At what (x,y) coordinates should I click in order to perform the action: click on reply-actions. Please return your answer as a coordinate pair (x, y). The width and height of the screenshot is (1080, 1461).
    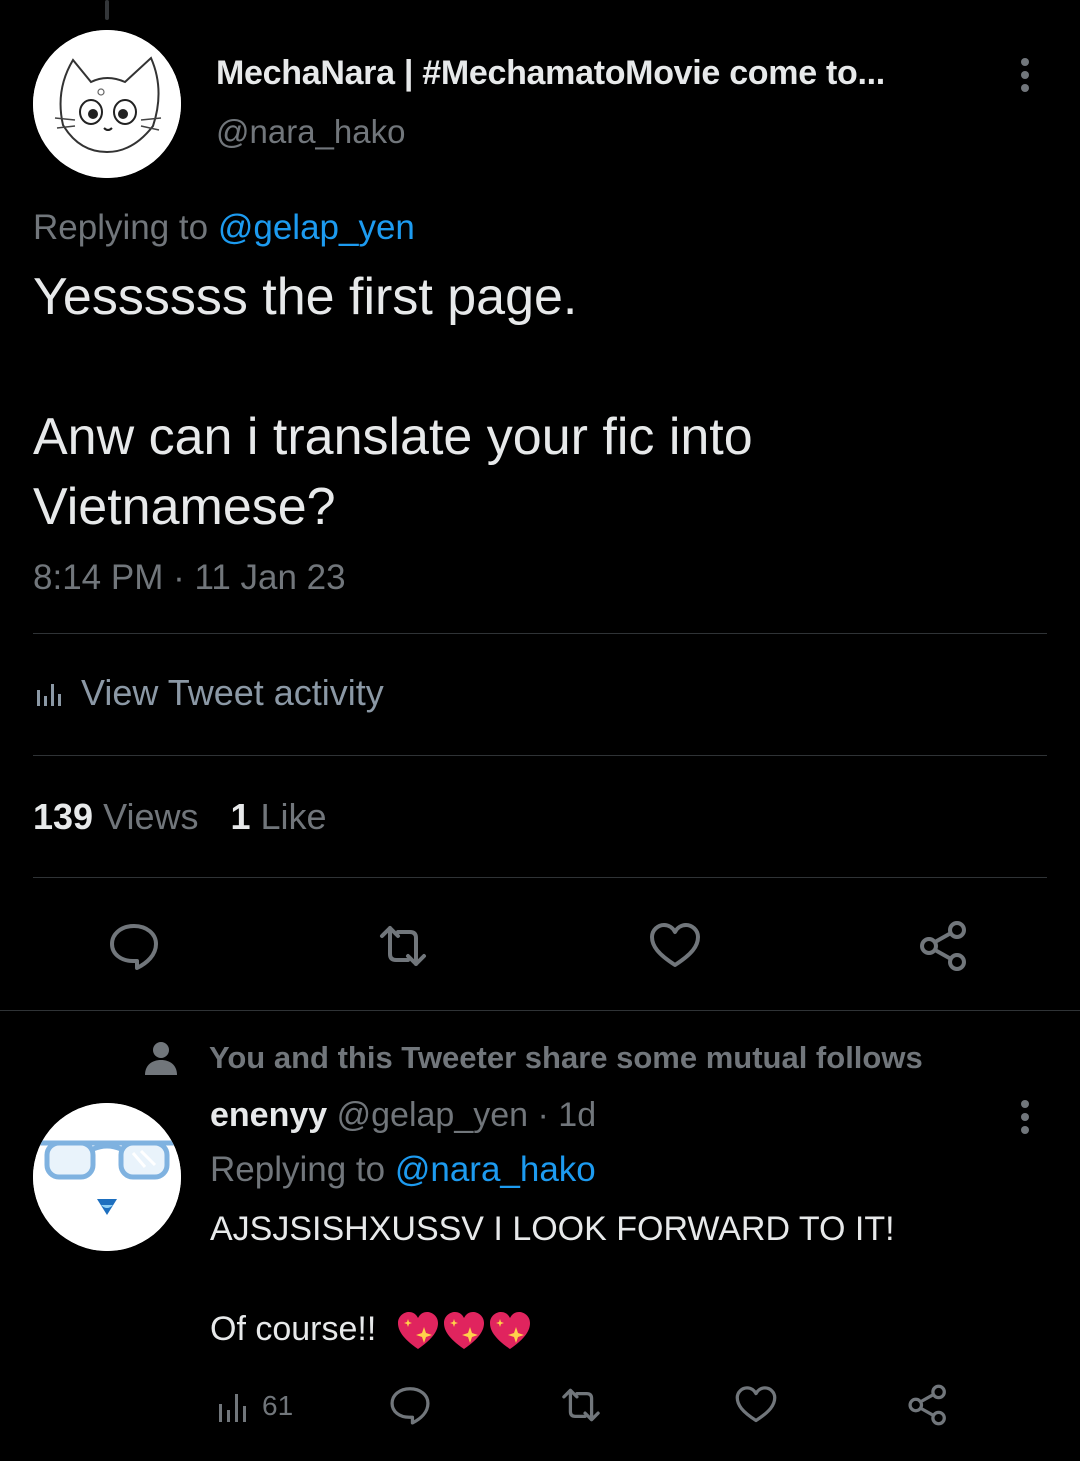
    Looking at the image, I should click on (540, 1405).